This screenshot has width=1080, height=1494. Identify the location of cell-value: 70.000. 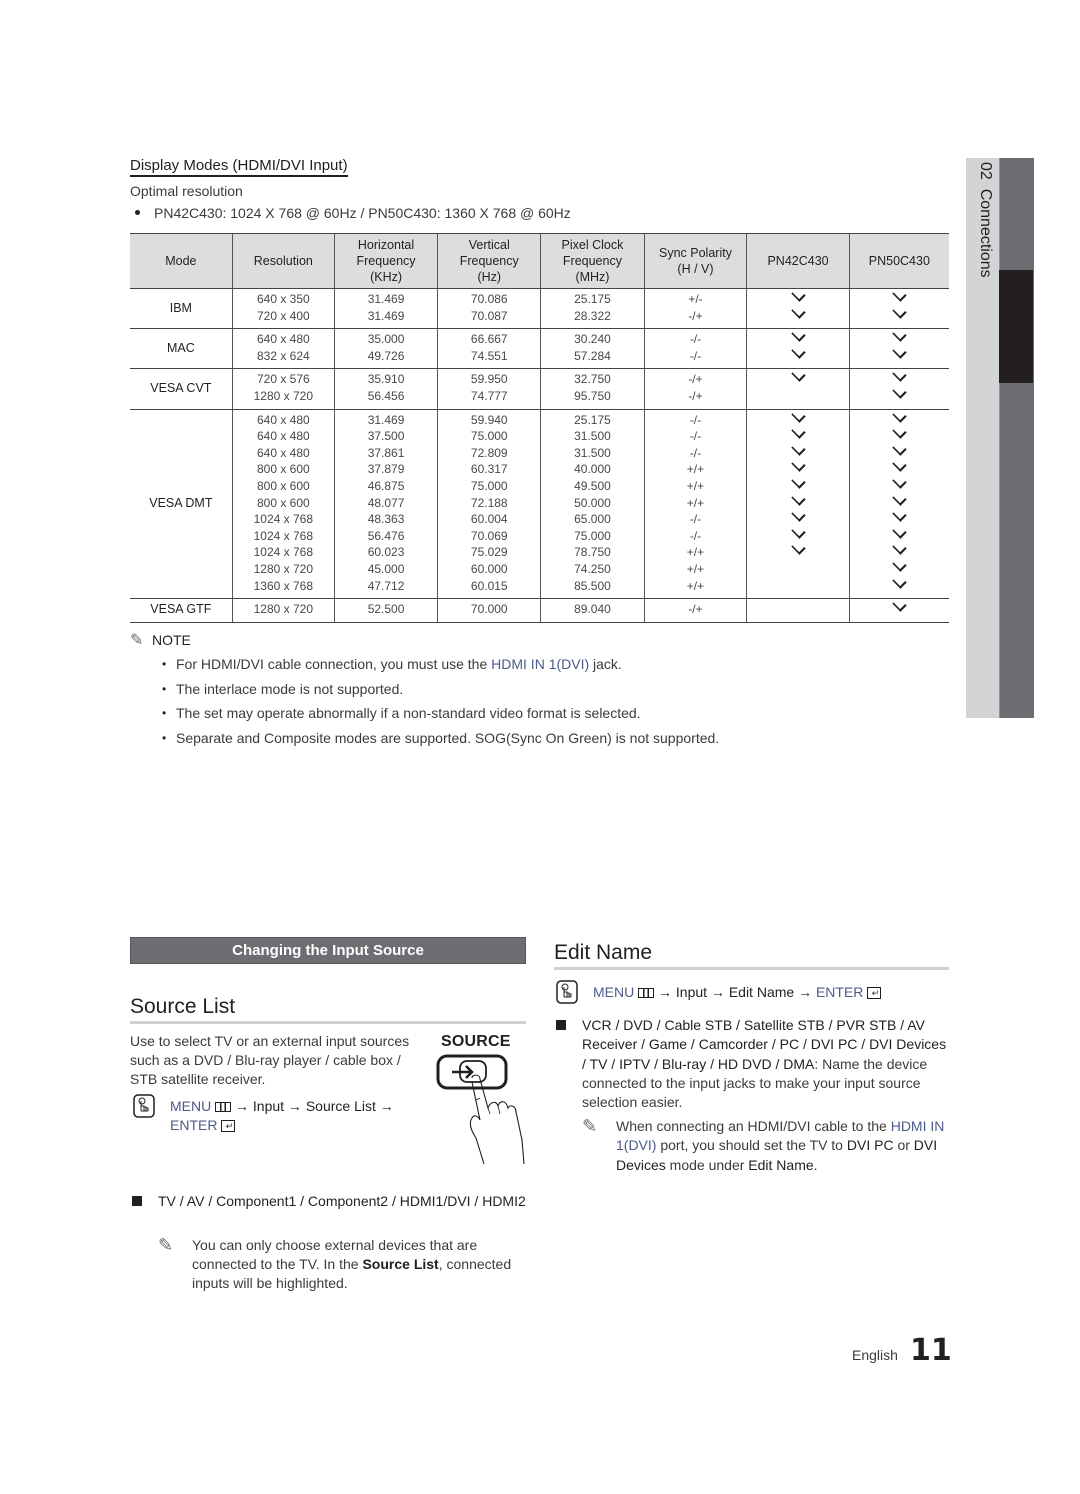
(489, 609).